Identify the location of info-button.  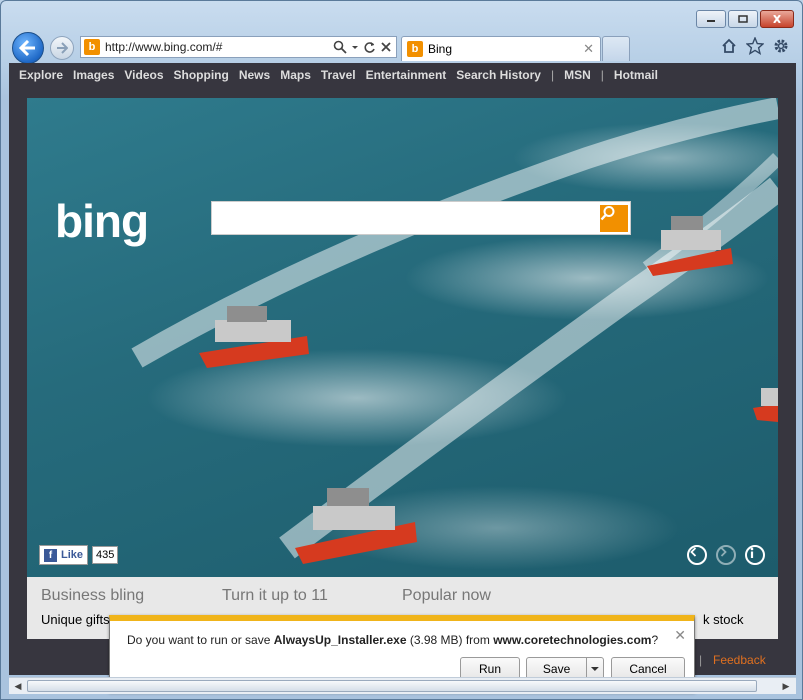
(755, 555).